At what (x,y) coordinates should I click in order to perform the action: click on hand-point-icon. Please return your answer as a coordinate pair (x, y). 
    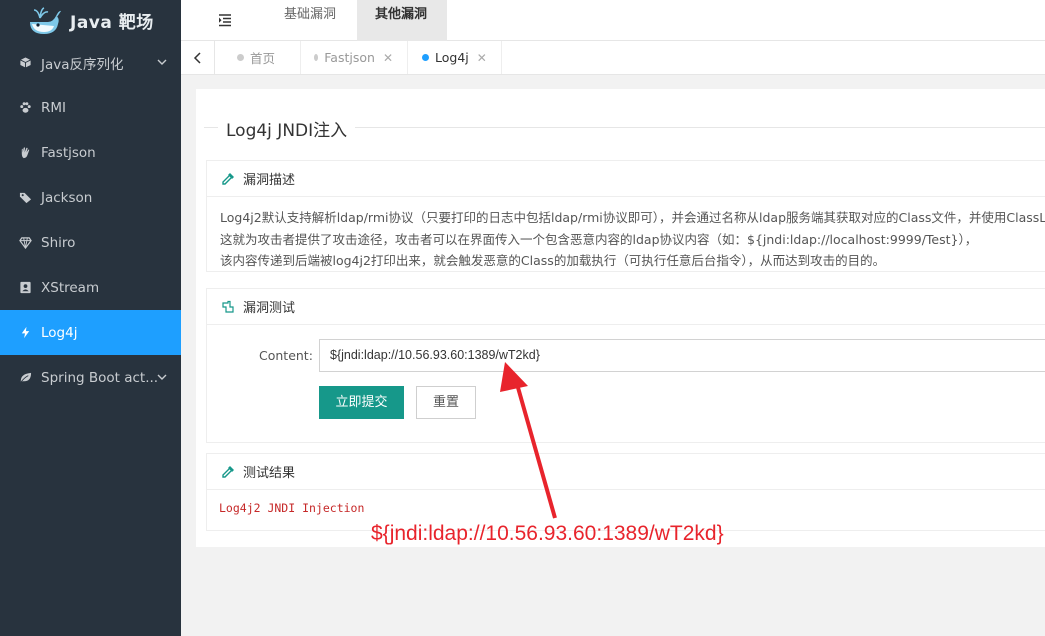
    Looking at the image, I should click on (228, 306).